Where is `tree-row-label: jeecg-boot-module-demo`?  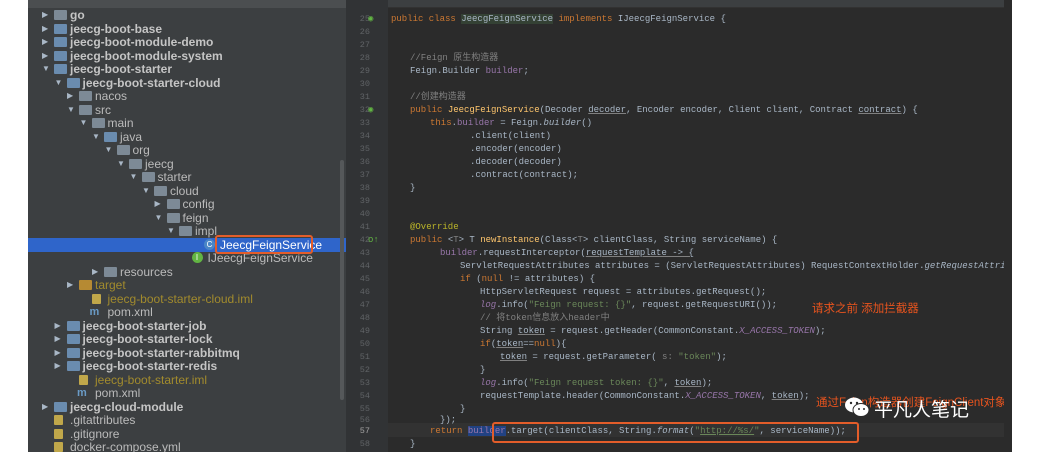
tree-row-label: jeecg-boot-module-demo is located at coordinates (142, 42).